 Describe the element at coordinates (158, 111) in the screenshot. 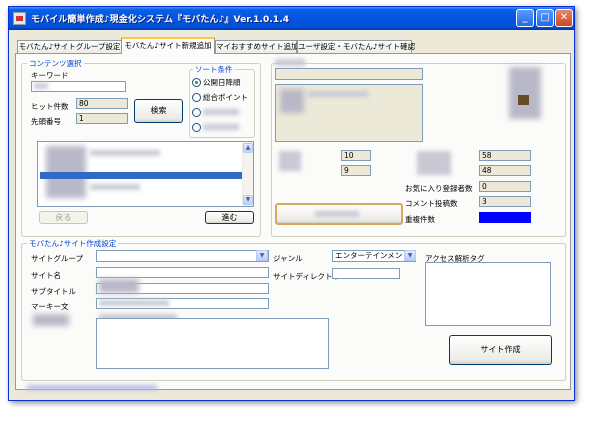

I see `search-button: 検索` at that location.